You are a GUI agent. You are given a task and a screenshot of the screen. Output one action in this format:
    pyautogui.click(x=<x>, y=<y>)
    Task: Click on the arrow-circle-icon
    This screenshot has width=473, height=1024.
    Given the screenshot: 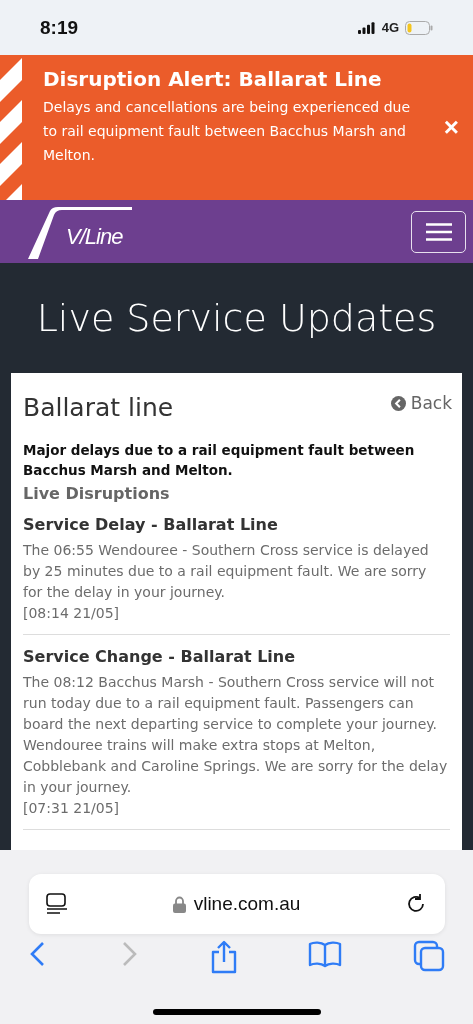 What is the action you would take?
    pyautogui.click(x=398, y=403)
    